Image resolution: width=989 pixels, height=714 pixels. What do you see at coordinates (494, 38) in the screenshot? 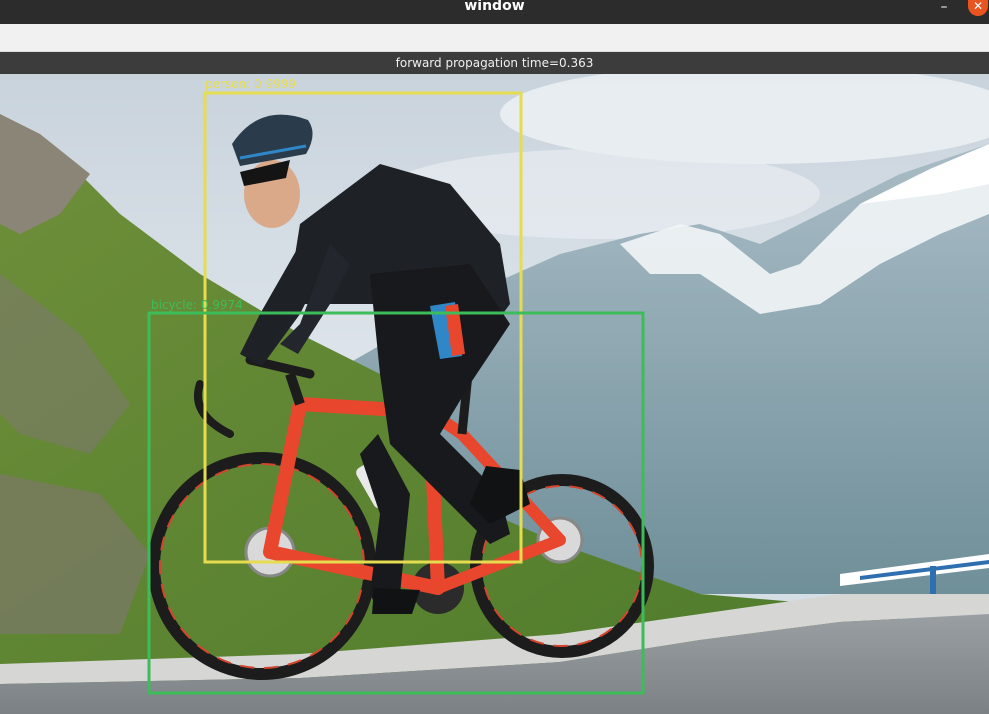
I see `toolbar` at bounding box center [494, 38].